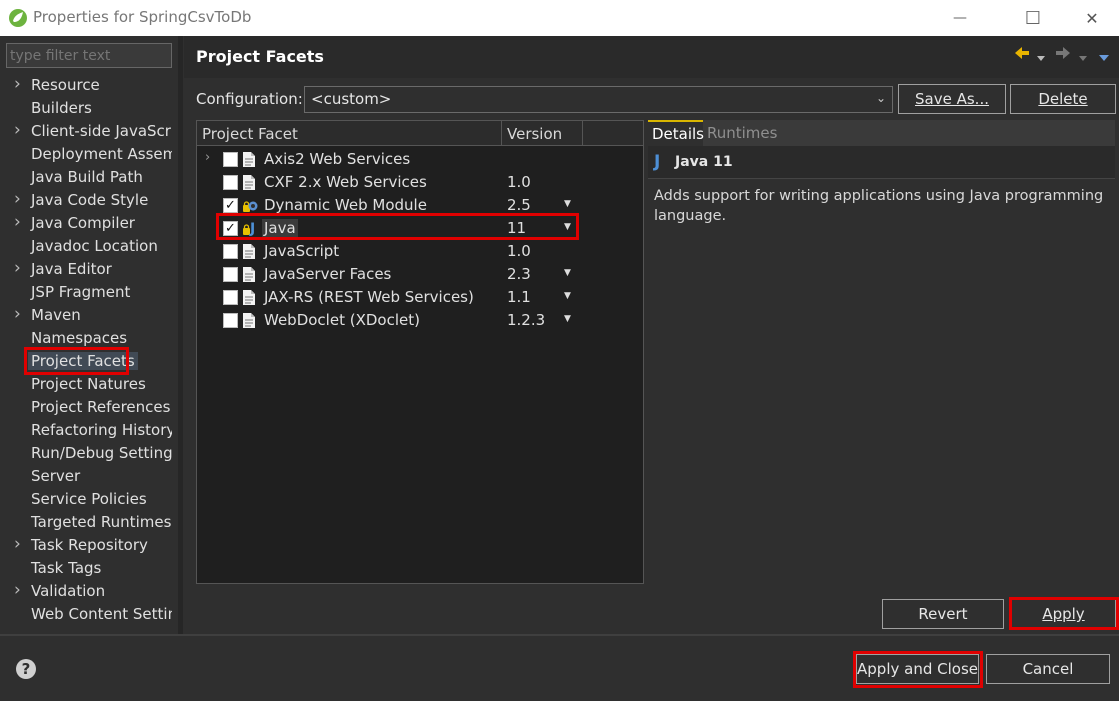  What do you see at coordinates (142, 17) in the screenshot?
I see `window-title: Properties for SpringCsvToDb` at bounding box center [142, 17].